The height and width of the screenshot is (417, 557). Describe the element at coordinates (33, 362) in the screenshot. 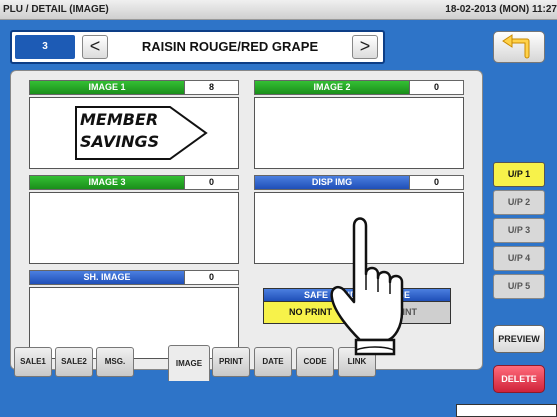

I see `tab-sale1: SALE1` at that location.